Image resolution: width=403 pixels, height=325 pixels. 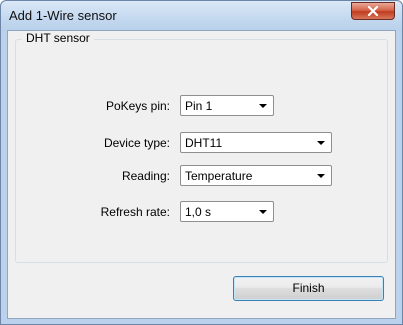 I want to click on reading-select: Temperature, so click(x=256, y=175).